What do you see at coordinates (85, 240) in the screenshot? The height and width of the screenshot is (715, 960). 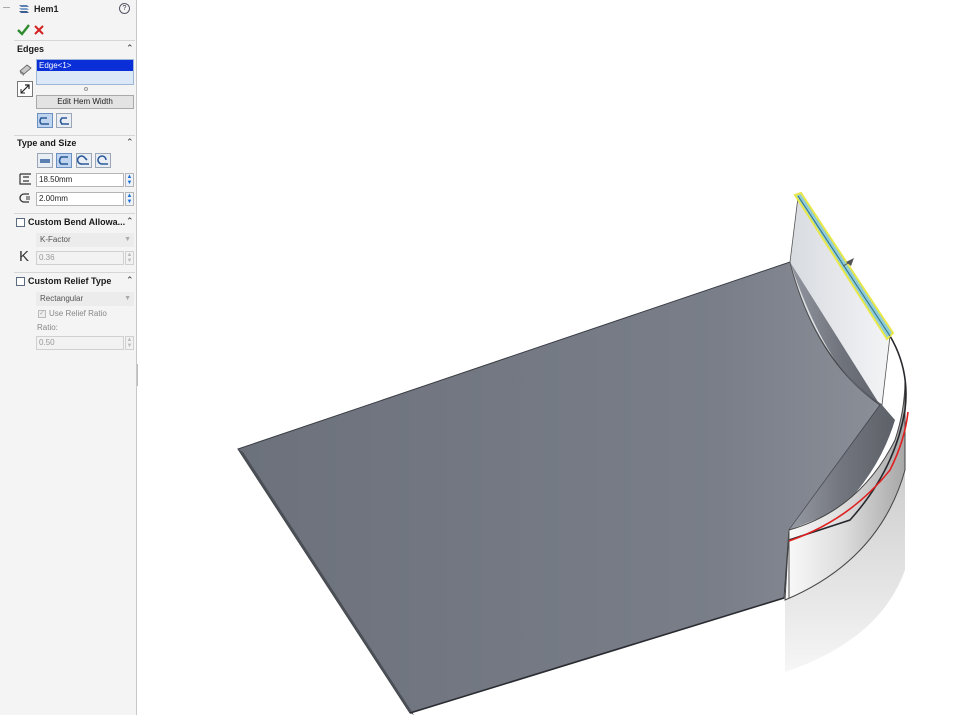 I see `bend-allowance-type-select: K-Factor ▼` at bounding box center [85, 240].